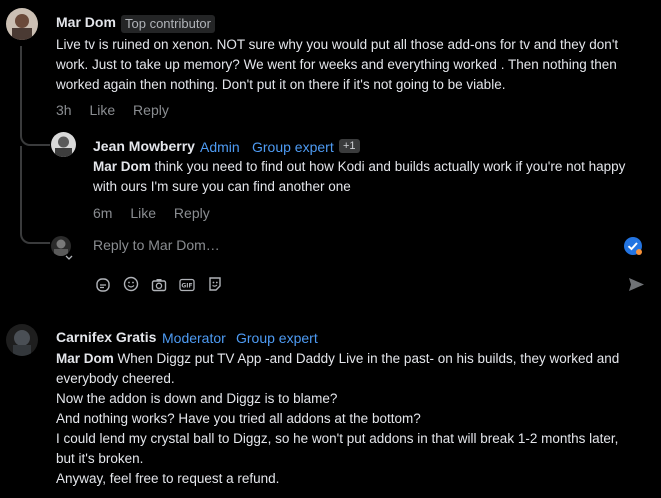 The width and height of the screenshot is (661, 498). I want to click on more-badges-count: +1, so click(349, 146).